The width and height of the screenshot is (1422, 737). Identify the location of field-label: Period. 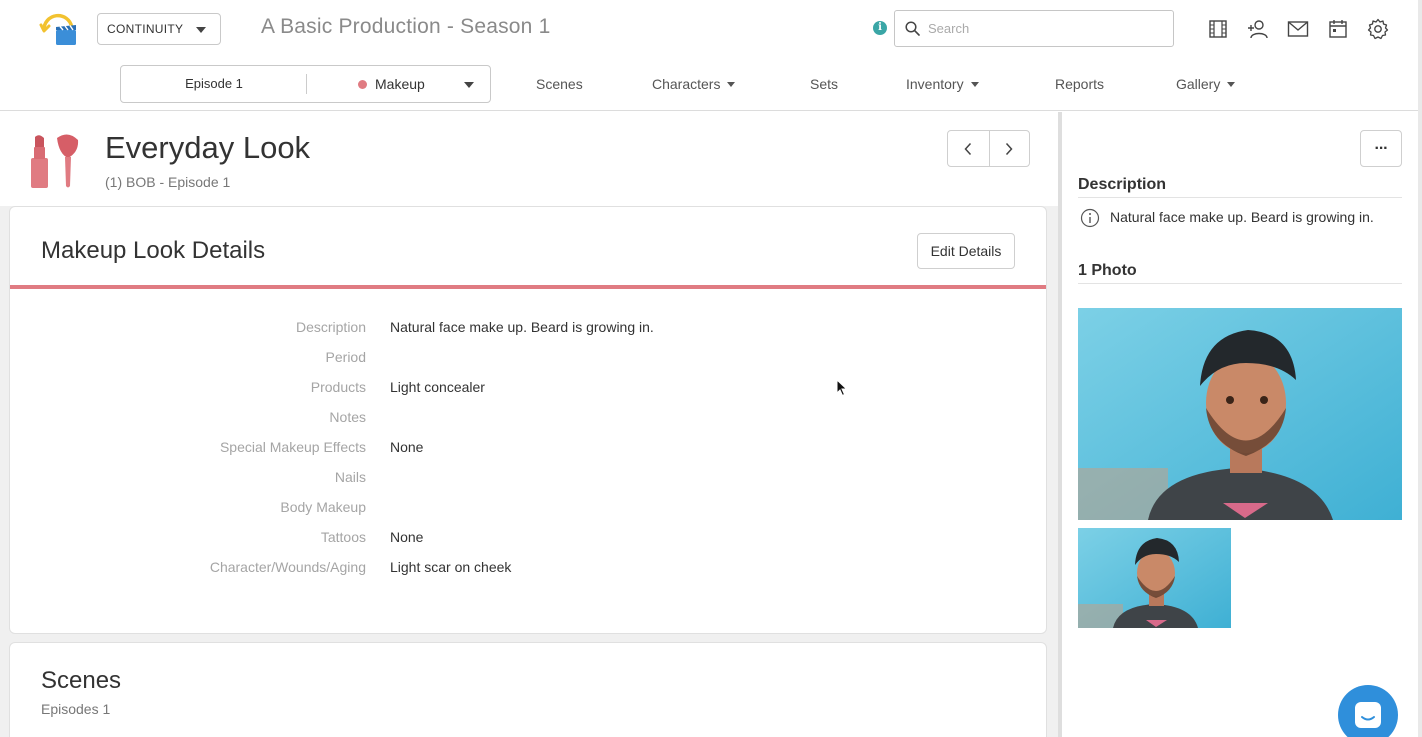
(345, 357).